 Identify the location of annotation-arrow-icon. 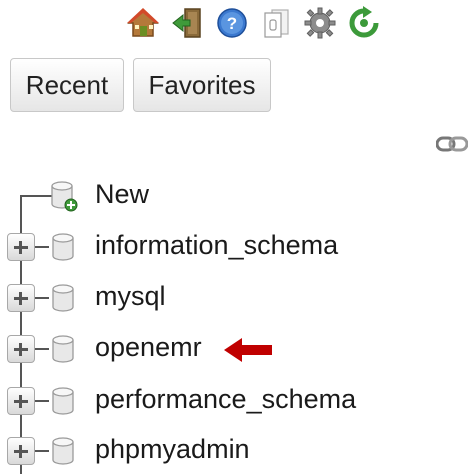
(249, 350).